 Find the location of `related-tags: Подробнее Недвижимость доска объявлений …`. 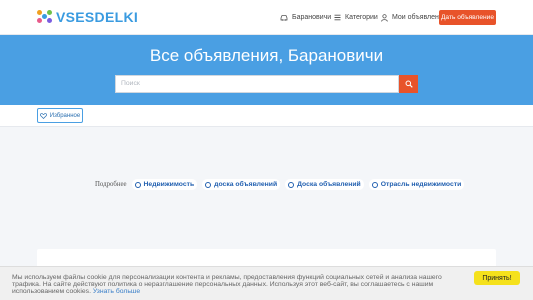

related-tags: Подробнее Недвижимость доска объявлений … is located at coordinates (282, 184).